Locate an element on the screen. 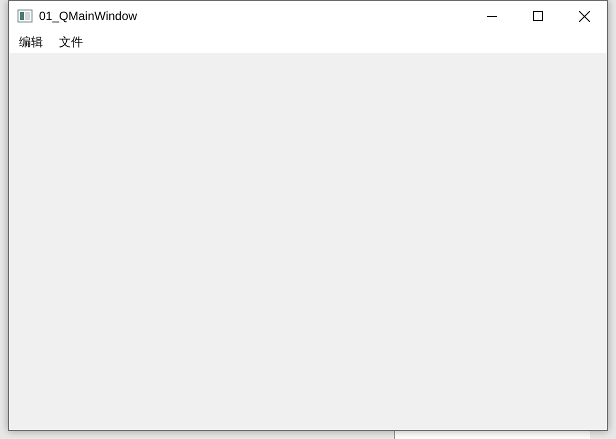 Image resolution: width=616 pixels, height=439 pixels. app-icon is located at coordinates (25, 16).